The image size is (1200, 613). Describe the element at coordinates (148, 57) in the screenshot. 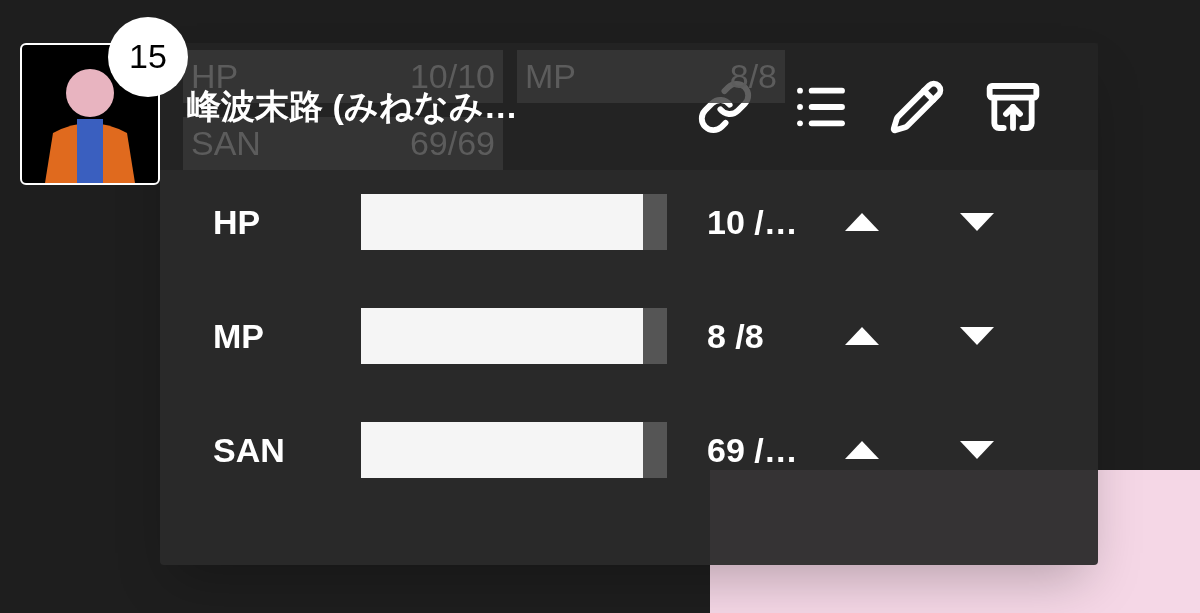

I see `level-badge: 15` at that location.